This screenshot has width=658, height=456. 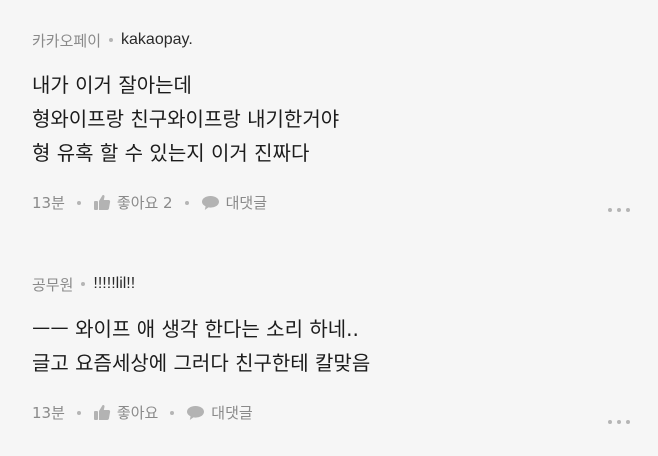 I want to click on comment-actions: 13분 좋아요 2 대댓글, so click(x=149, y=202).